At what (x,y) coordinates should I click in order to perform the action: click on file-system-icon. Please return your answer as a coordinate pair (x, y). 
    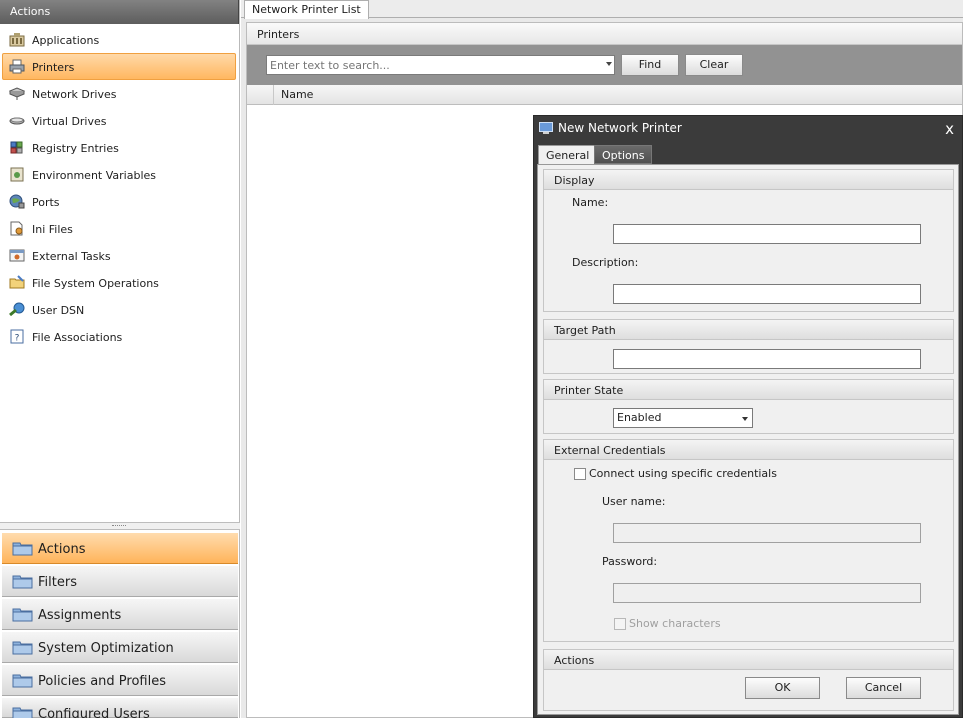
    Looking at the image, I should click on (17, 282).